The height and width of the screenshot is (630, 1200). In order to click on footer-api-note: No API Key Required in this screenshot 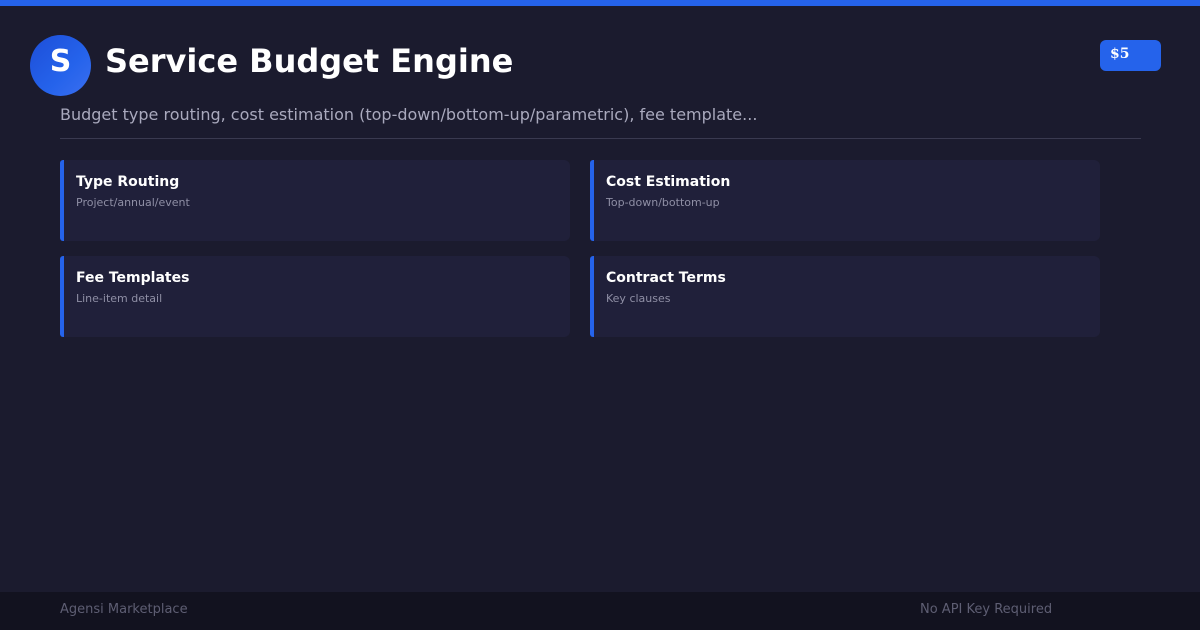, I will do `click(986, 609)`.